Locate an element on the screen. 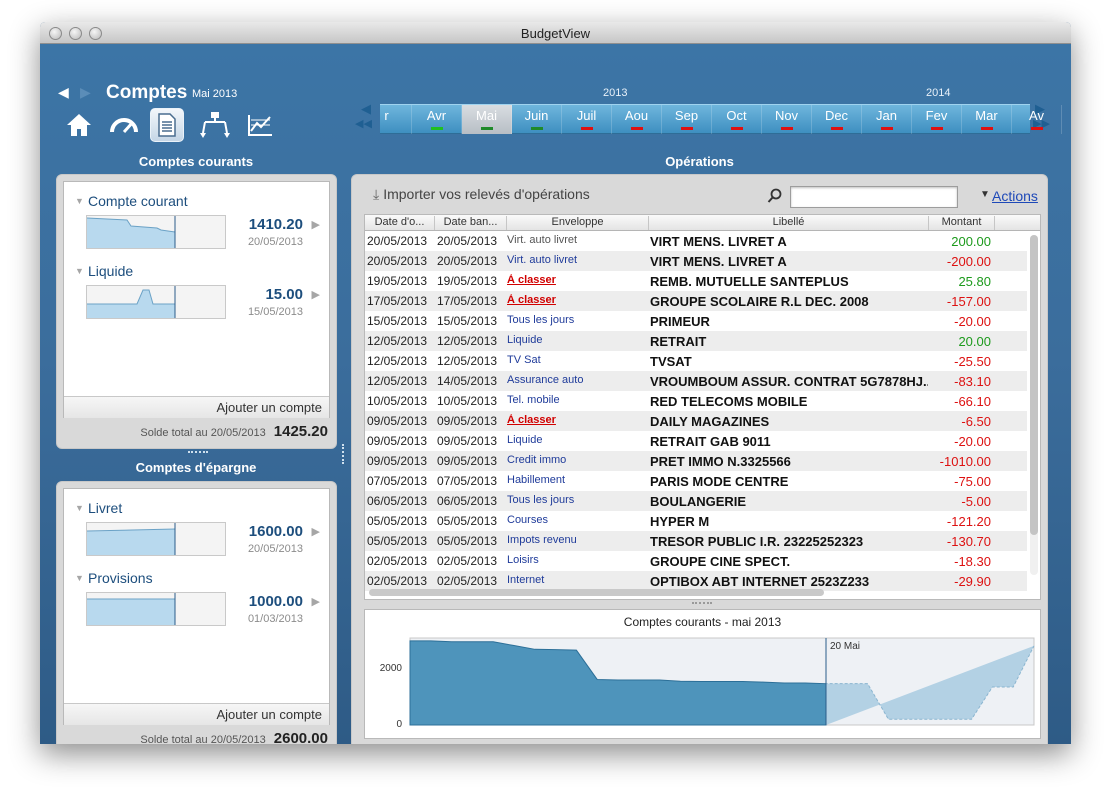 The image size is (1111, 800). cell-enveloppe: Loisirs is located at coordinates (577, 560).